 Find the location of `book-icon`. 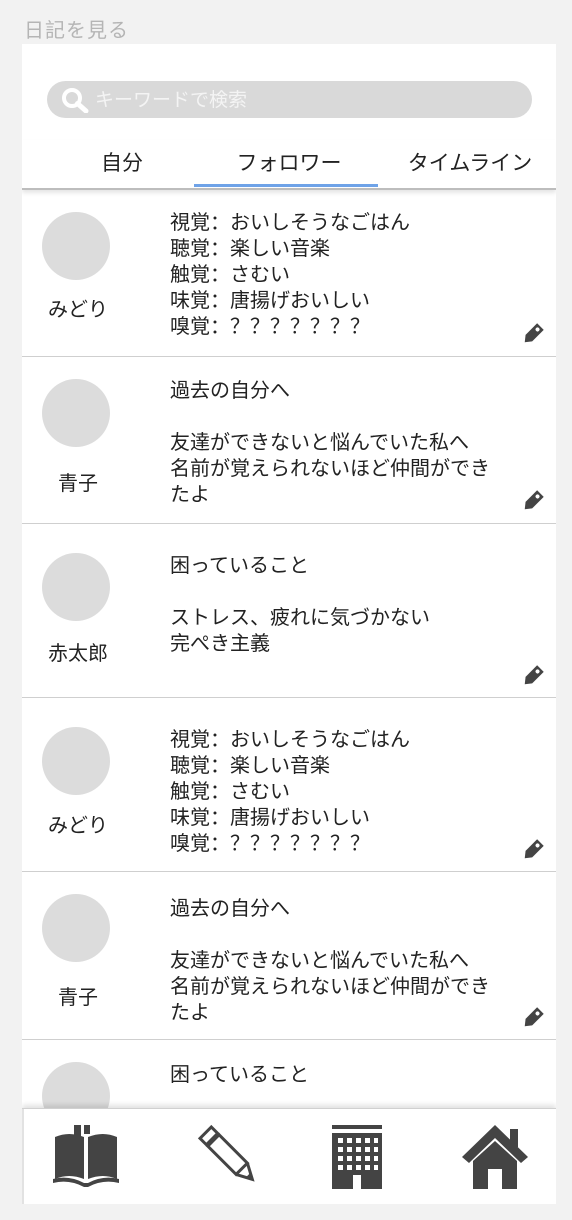

book-icon is located at coordinates (86, 1156).